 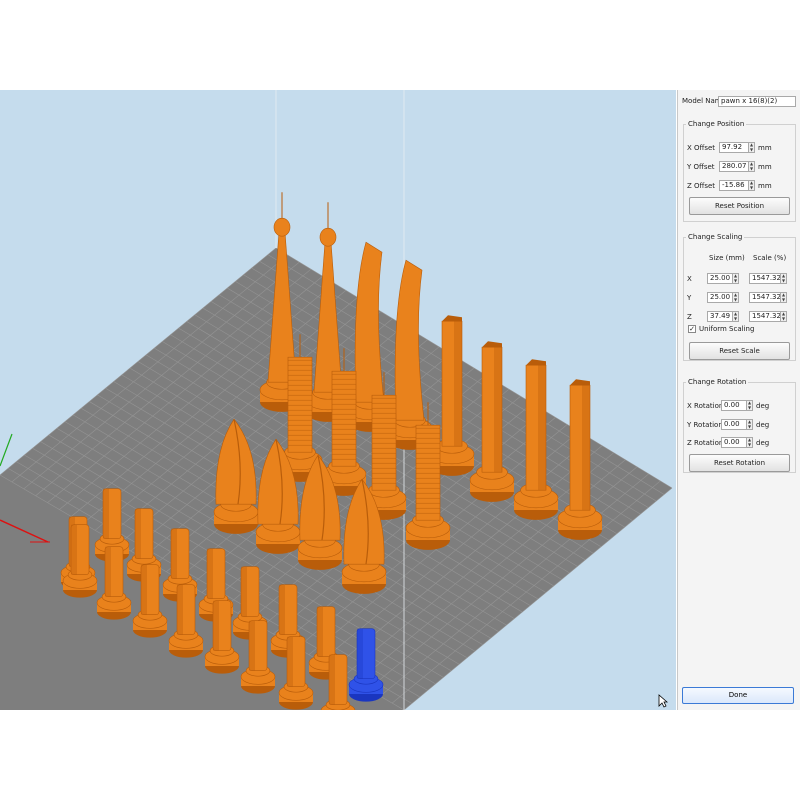 What do you see at coordinates (750, 424) in the screenshot?
I see `y-rotation-spinner: ▲ ▼` at bounding box center [750, 424].